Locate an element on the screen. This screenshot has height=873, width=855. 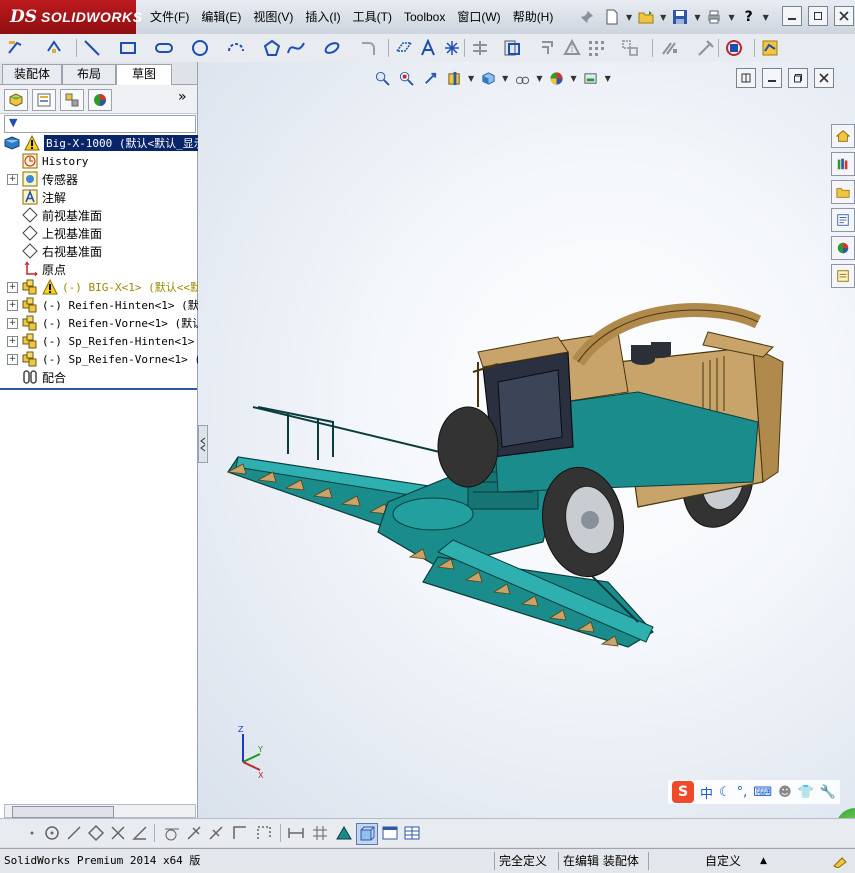
tree-item-mates: 配合 is located at coordinates (44, 377).